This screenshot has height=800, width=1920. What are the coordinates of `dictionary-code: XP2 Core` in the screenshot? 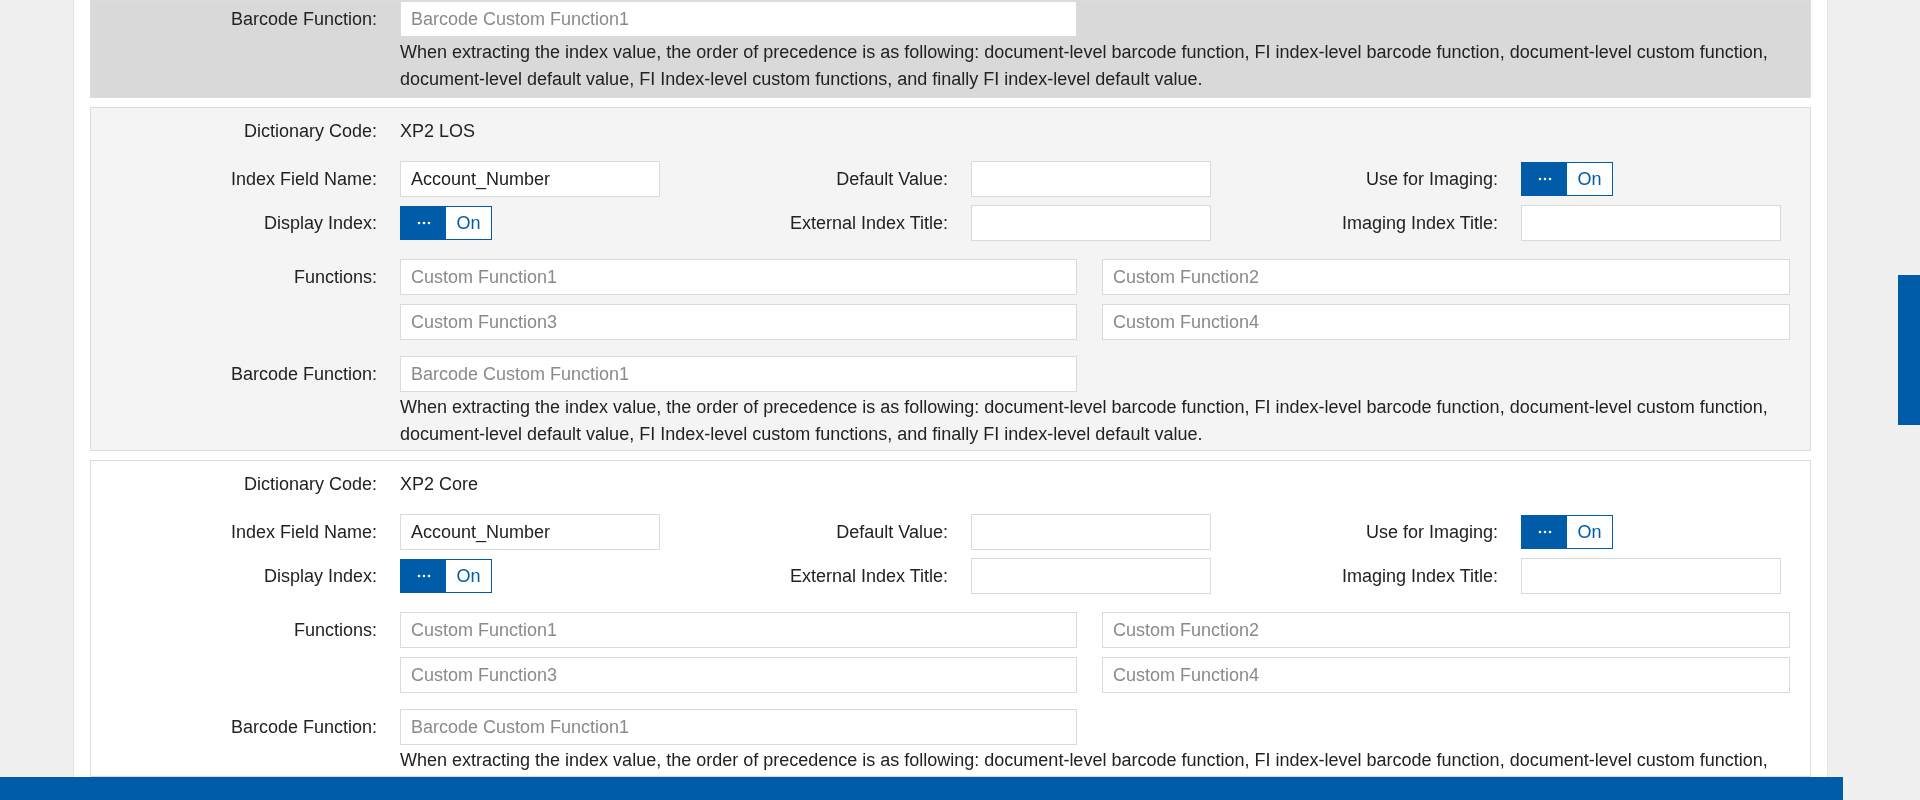 It's located at (440, 484).